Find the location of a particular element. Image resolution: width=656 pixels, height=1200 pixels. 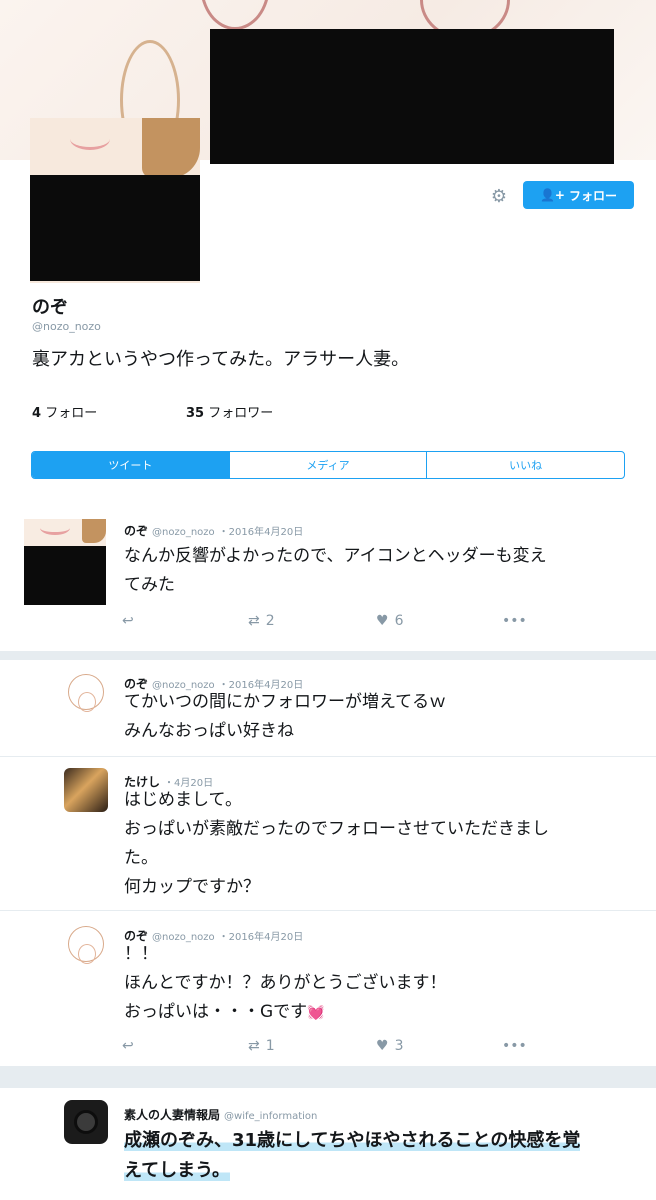

profile-tabs: ツイート メディア いいね is located at coordinates (328, 465).